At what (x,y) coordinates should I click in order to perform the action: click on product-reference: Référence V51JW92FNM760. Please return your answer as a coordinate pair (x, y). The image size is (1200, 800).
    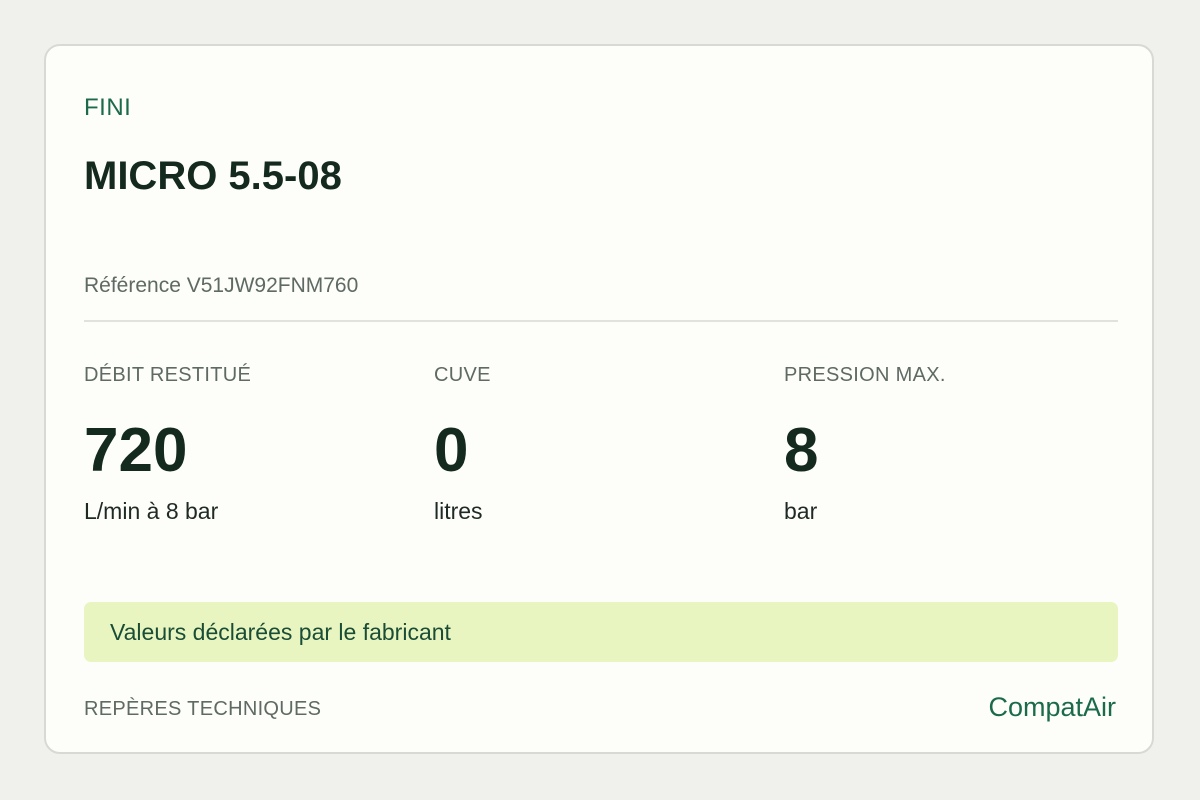
    Looking at the image, I should click on (221, 285).